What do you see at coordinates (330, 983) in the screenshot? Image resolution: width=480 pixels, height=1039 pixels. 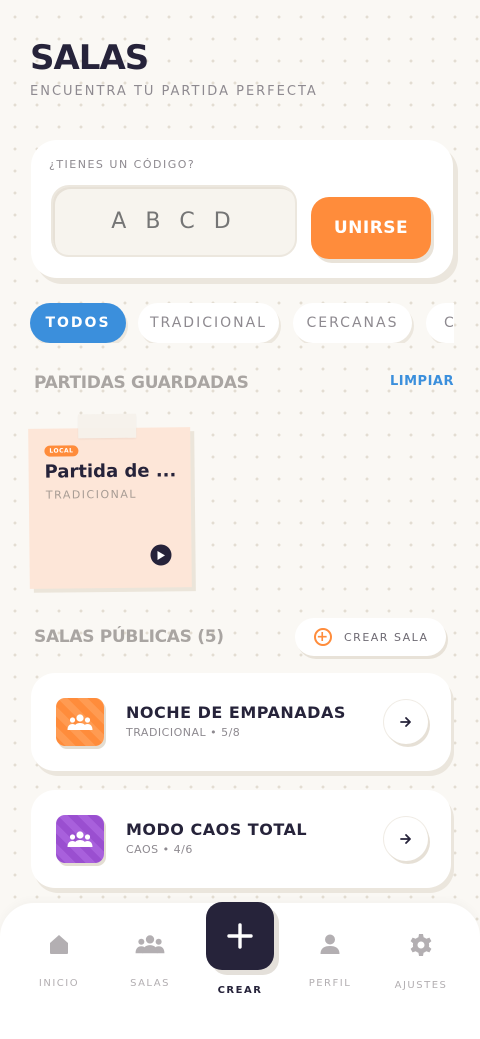 I see `nav-label: PERFIL` at bounding box center [330, 983].